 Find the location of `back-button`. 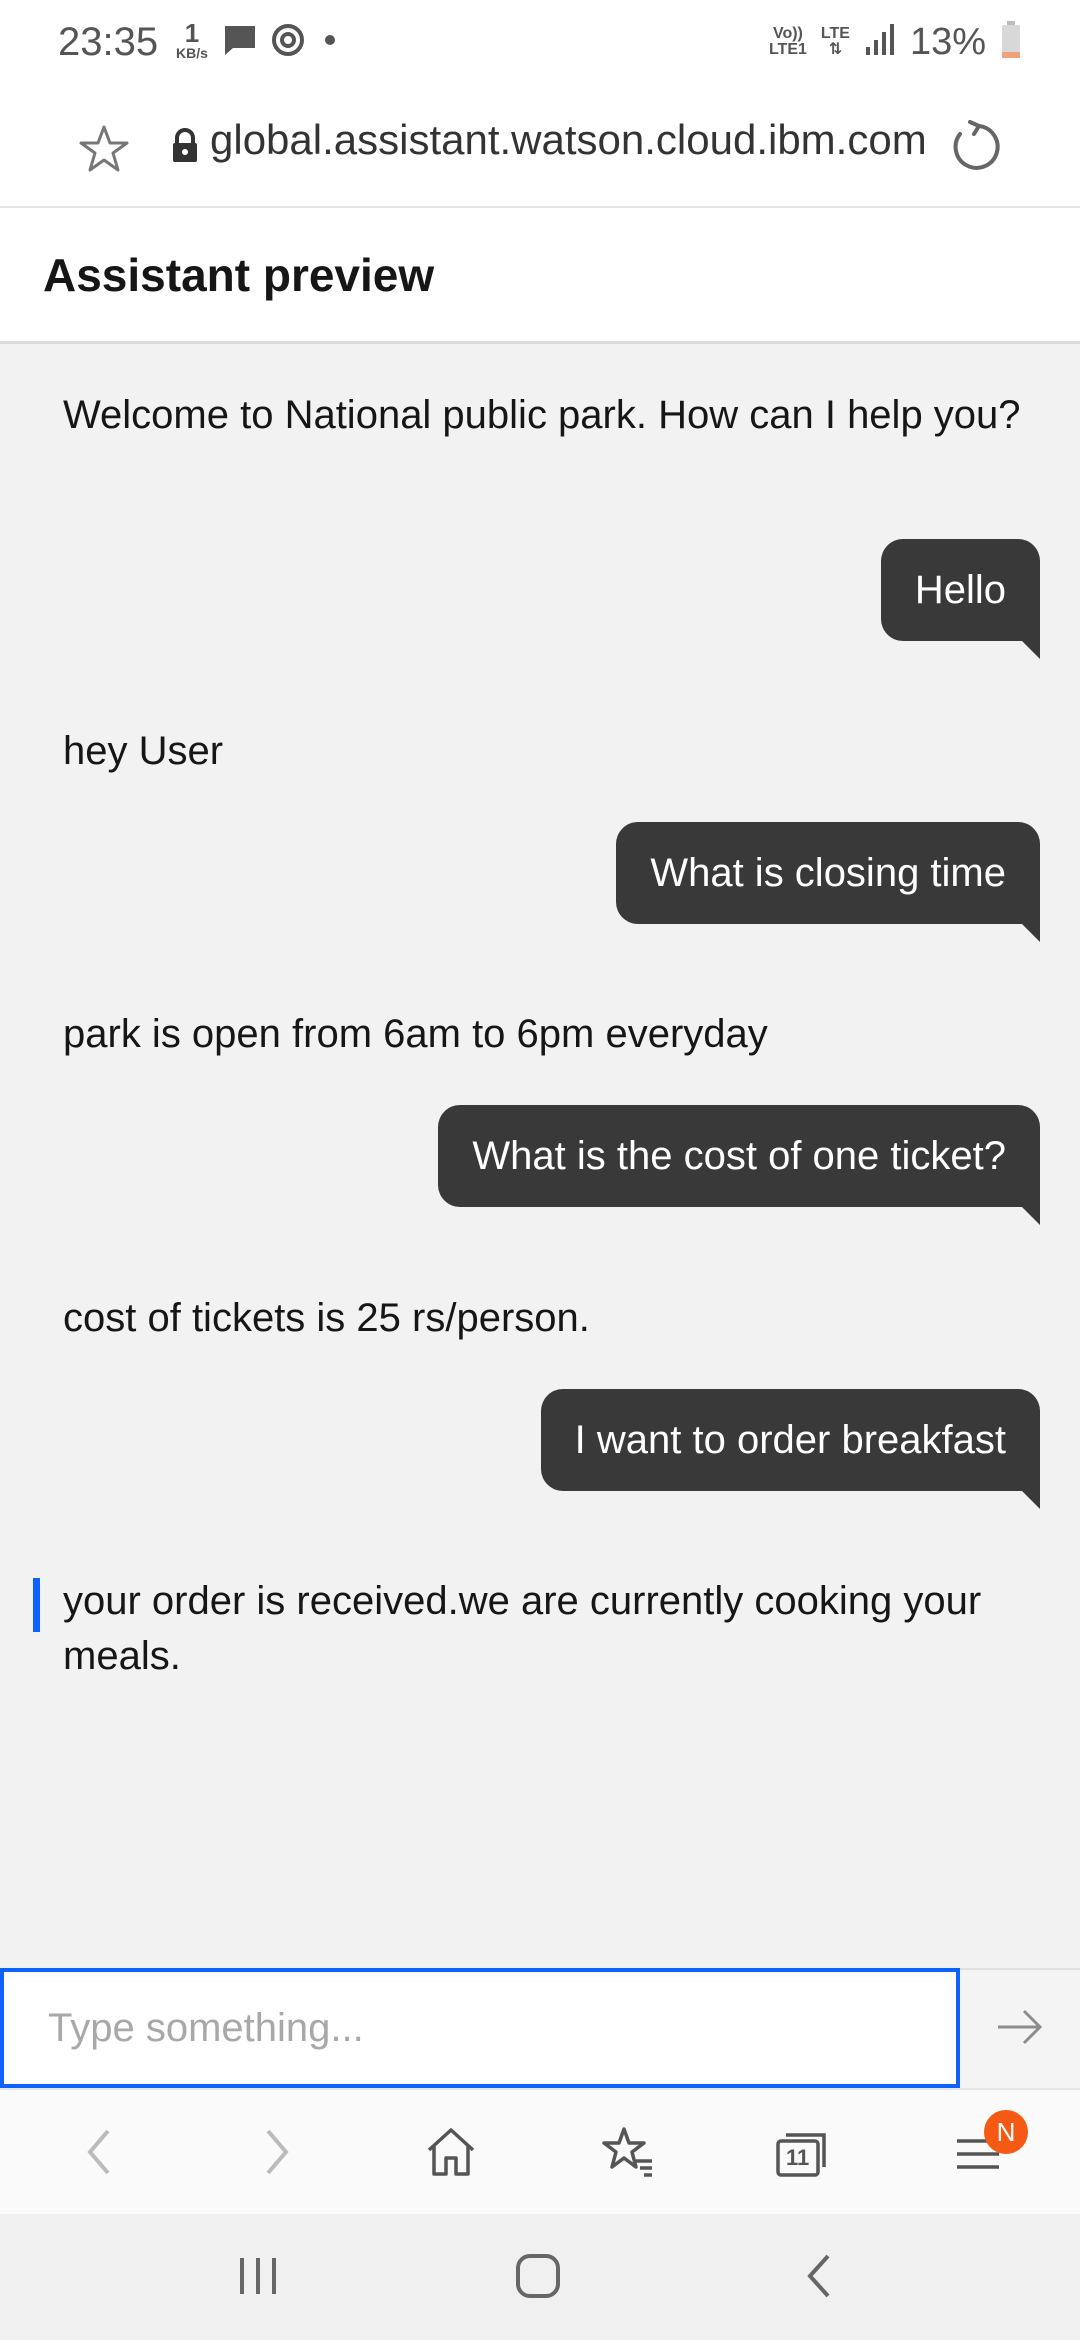

back-button is located at coordinates (100, 2154).